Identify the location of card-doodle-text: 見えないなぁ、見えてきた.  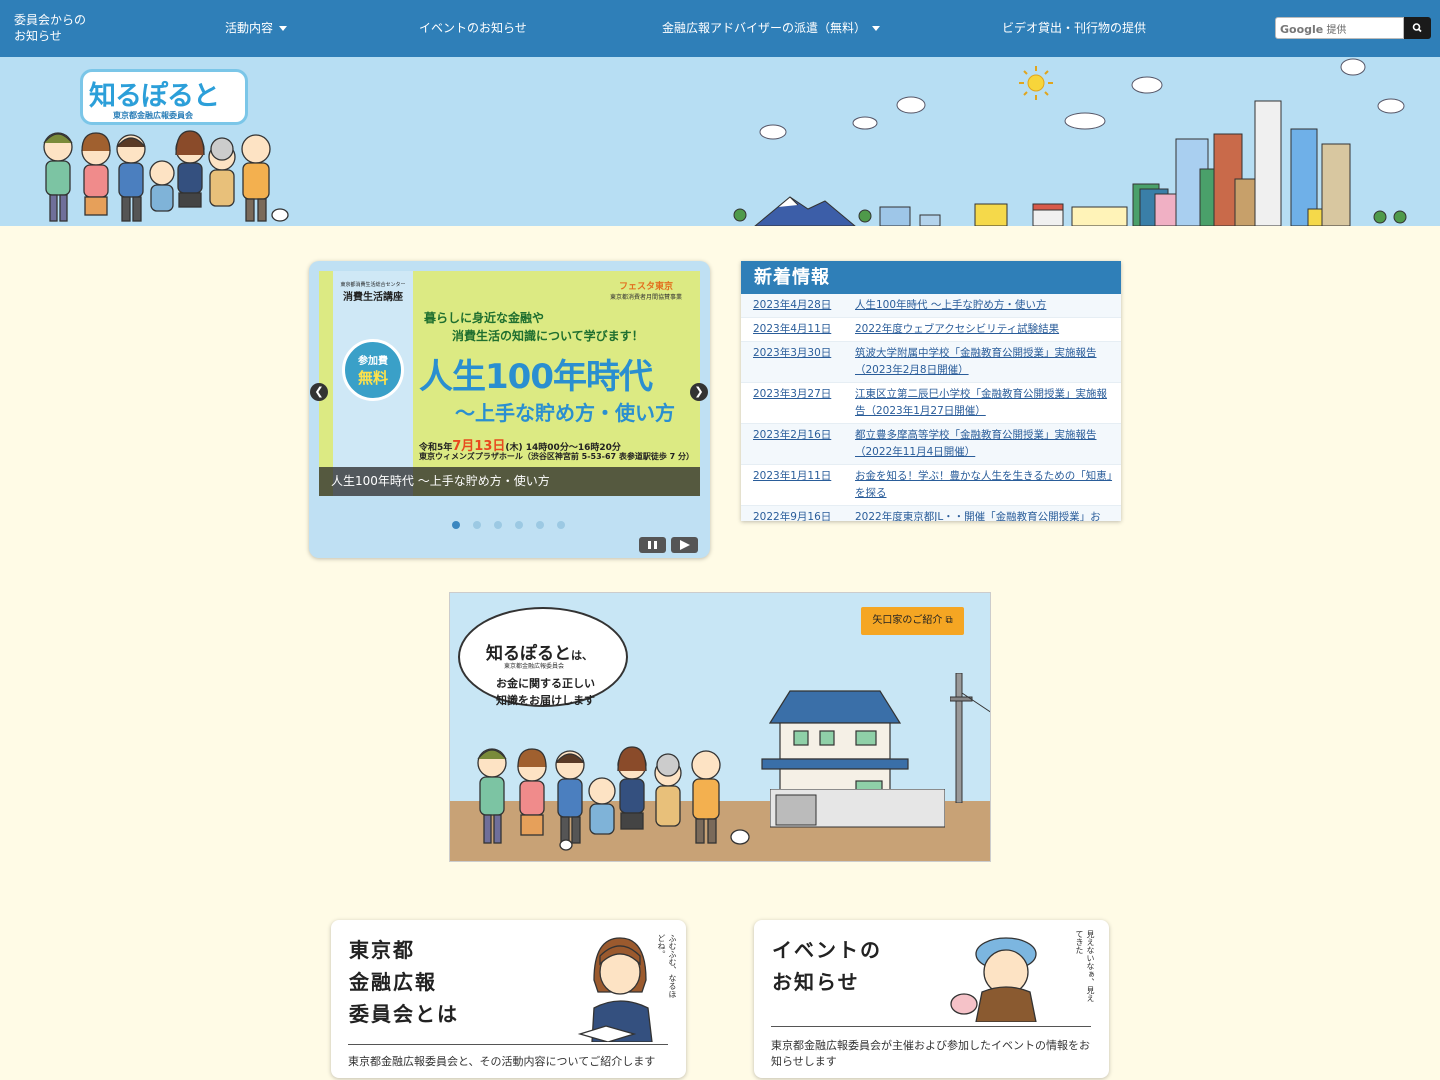
(1085, 966).